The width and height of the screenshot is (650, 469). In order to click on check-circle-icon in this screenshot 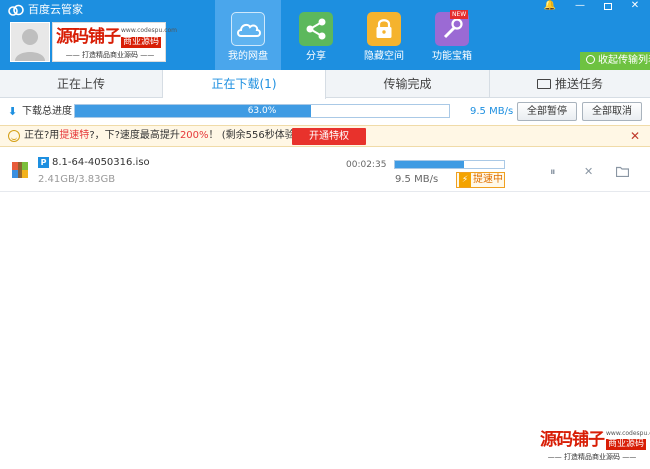, I will do `click(590, 59)`.